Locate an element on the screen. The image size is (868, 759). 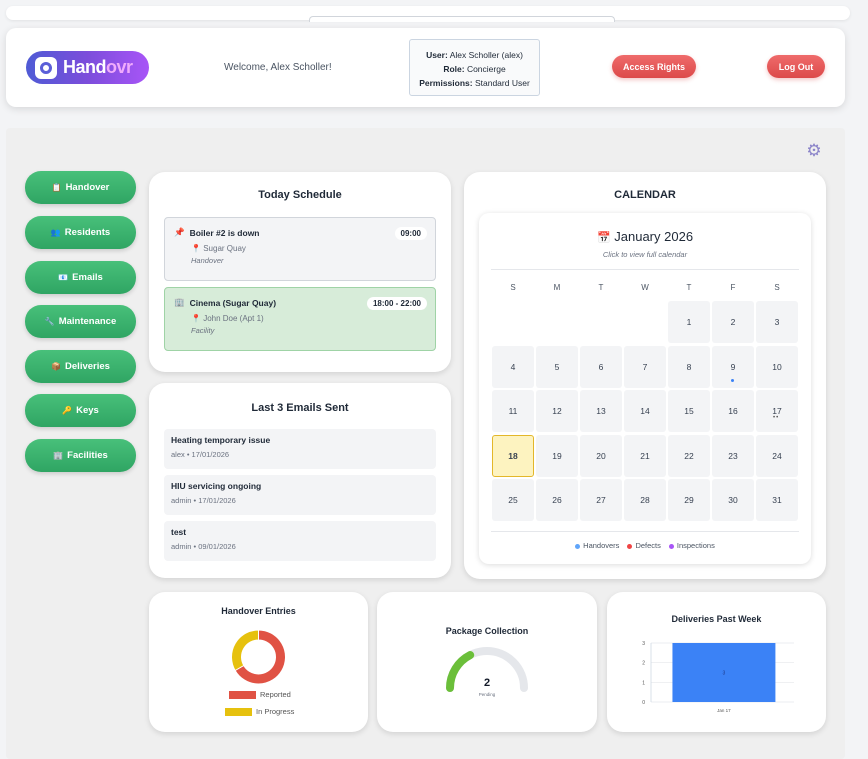
calendar-day: 26 is located at coordinates (557, 500).